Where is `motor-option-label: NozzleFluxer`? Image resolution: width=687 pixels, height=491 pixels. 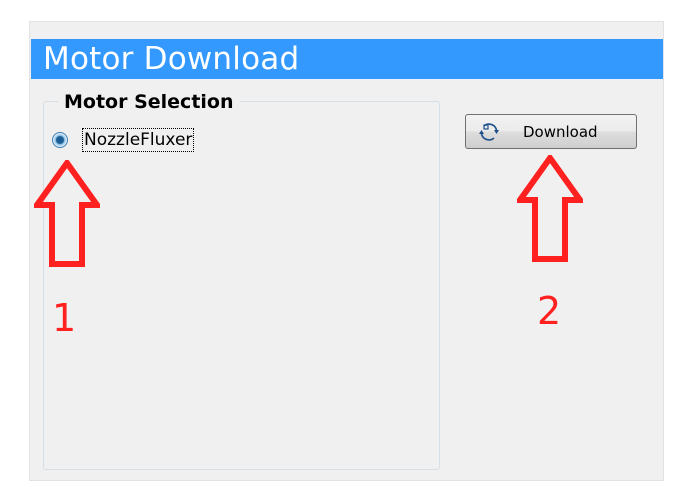 motor-option-label: NozzleFluxer is located at coordinates (138, 140).